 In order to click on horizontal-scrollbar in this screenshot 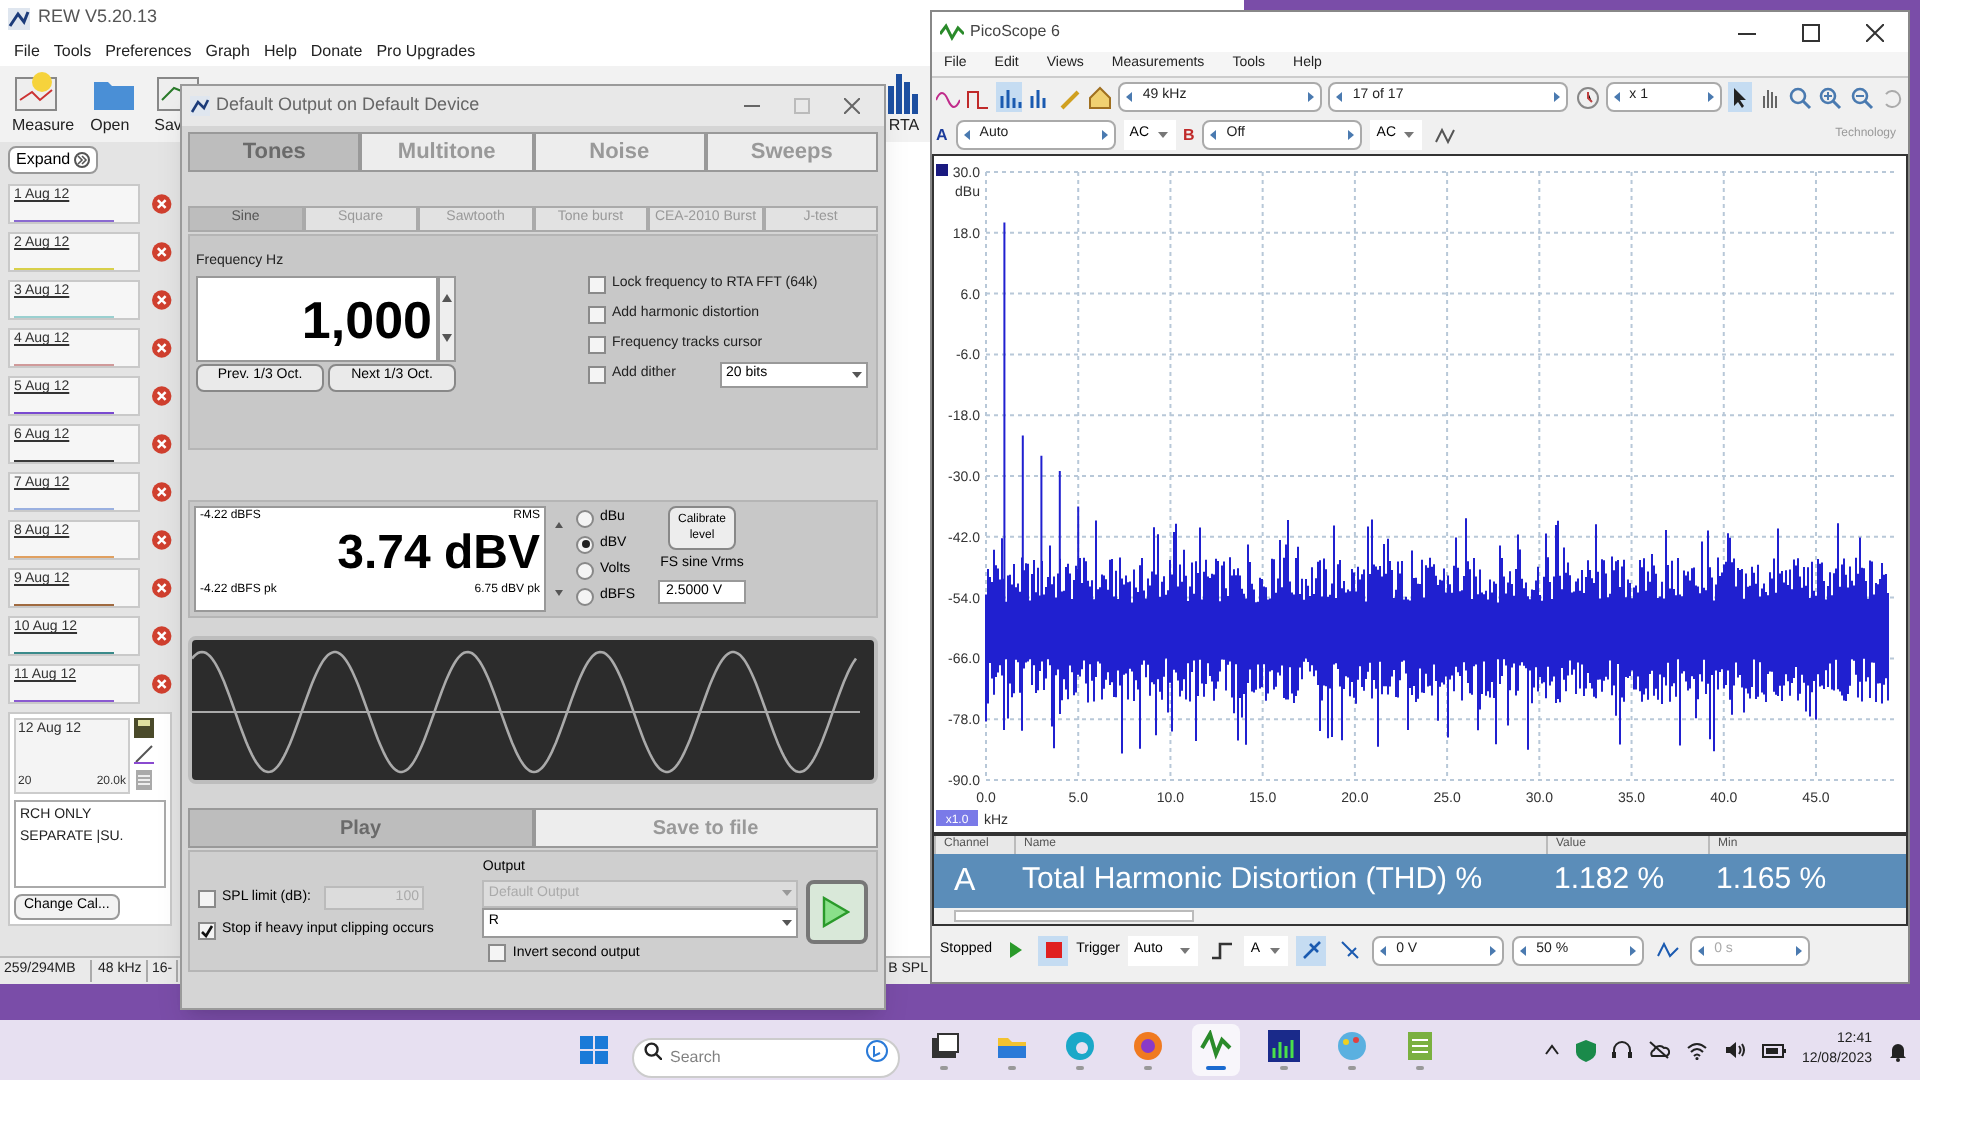, I will do `click(1420, 916)`.